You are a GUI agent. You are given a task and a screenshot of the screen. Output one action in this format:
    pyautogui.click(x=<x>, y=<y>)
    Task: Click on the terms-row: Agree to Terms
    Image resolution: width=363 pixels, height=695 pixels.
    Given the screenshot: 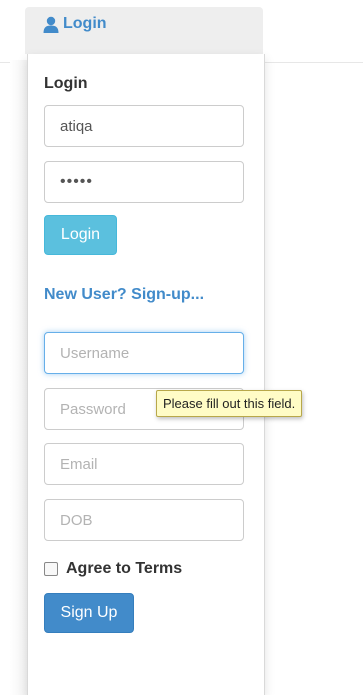 What is the action you would take?
    pyautogui.click(x=113, y=569)
    